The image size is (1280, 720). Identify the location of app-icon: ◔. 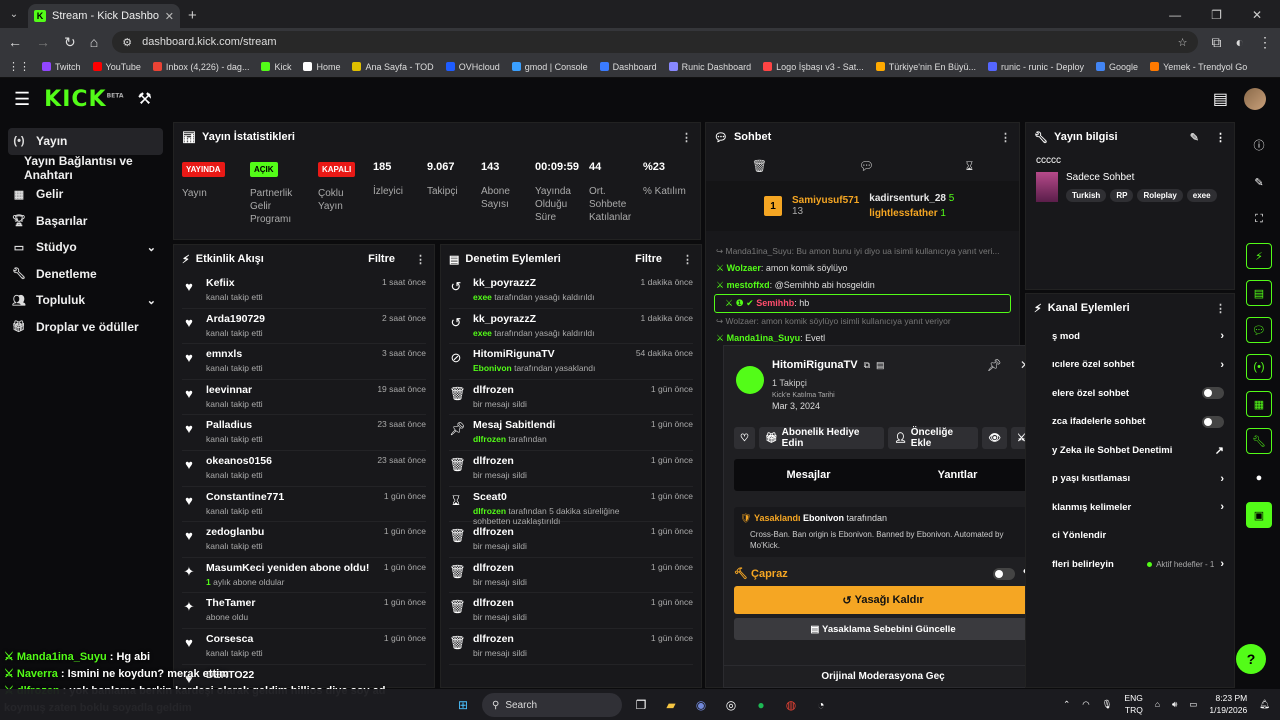
(821, 705).